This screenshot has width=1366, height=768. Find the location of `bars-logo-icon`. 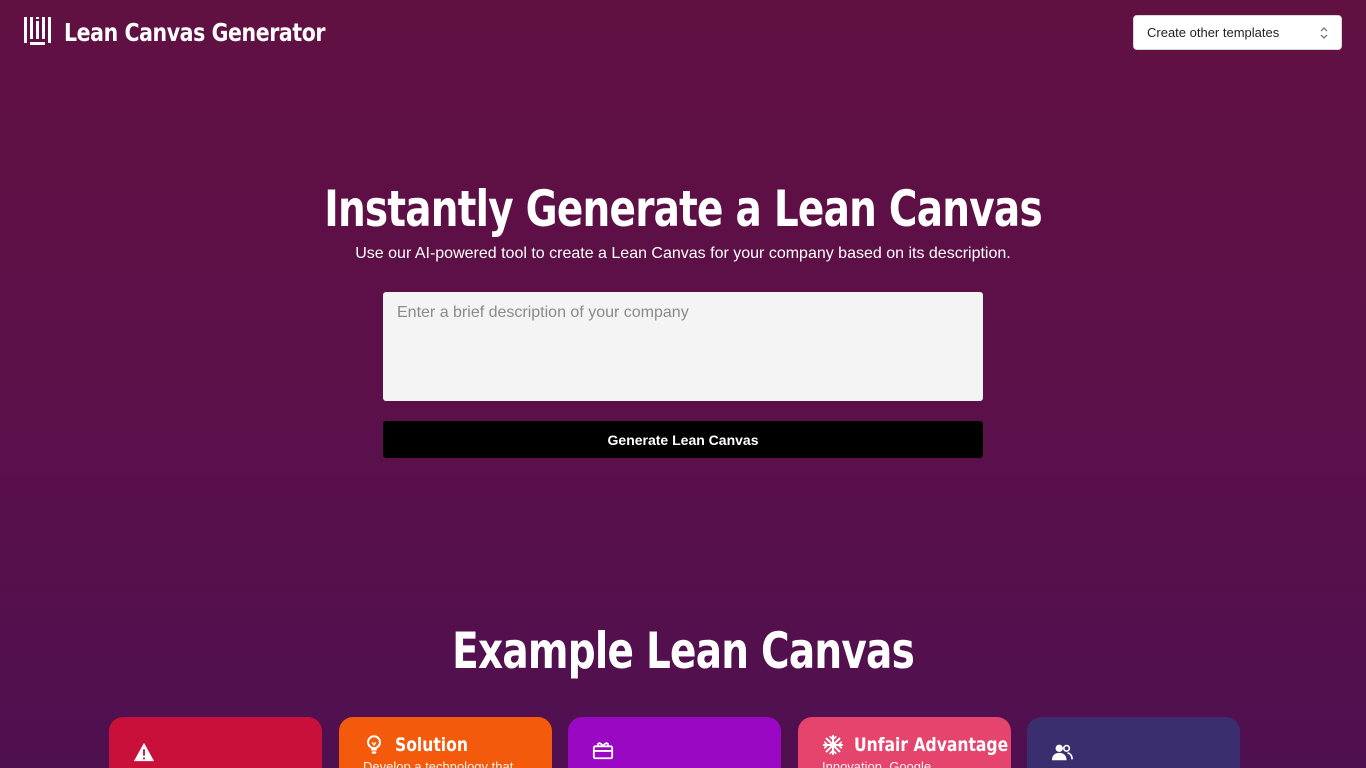

bars-logo-icon is located at coordinates (37, 31).